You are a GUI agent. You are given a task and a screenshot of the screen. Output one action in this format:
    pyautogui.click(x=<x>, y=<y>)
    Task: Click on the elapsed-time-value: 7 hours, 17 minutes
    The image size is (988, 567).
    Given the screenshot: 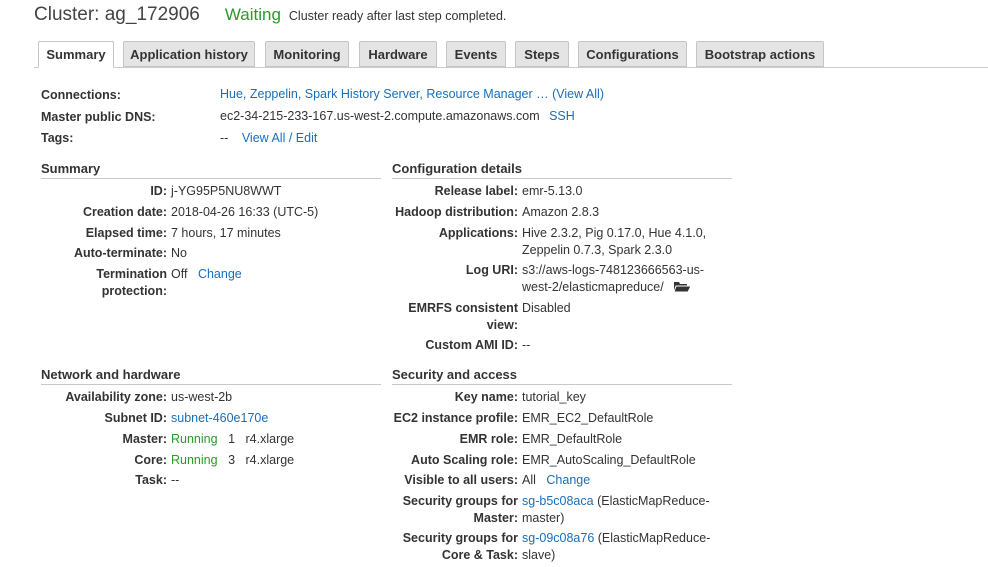 What is the action you would take?
    pyautogui.click(x=226, y=233)
    